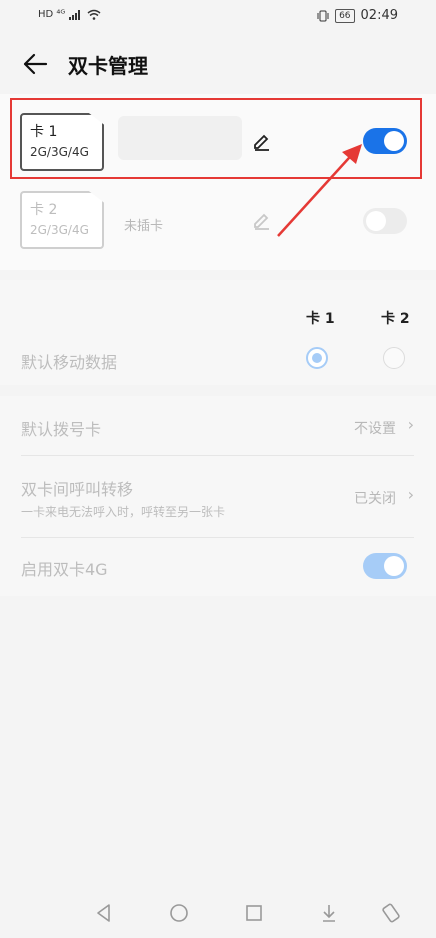 The width and height of the screenshot is (436, 938). I want to click on vibrate-icon, so click(323, 15).